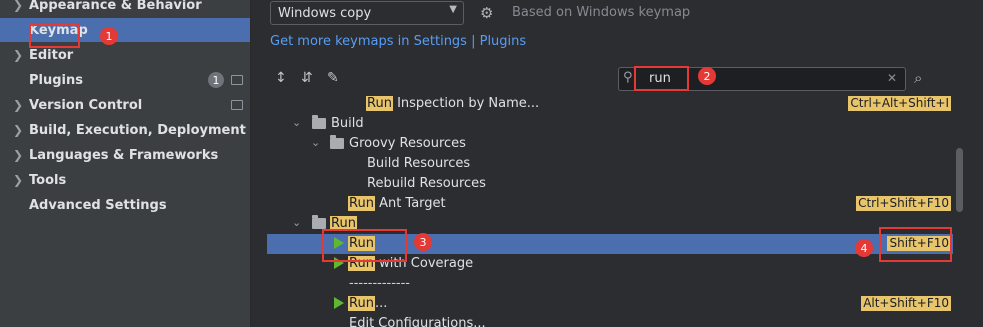 This screenshot has height=327, width=983. What do you see at coordinates (216, 80) in the screenshot?
I see `update-count-badge: 1` at bounding box center [216, 80].